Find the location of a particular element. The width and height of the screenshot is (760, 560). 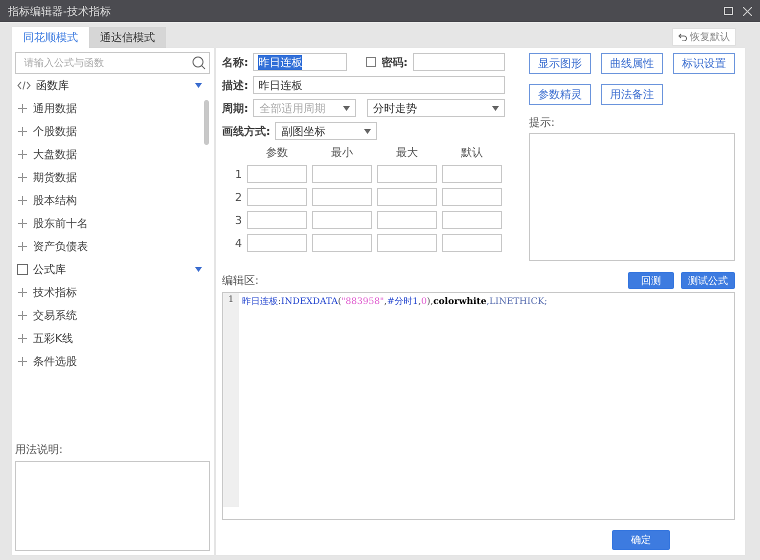

column-header: 参数 is located at coordinates (277, 152).